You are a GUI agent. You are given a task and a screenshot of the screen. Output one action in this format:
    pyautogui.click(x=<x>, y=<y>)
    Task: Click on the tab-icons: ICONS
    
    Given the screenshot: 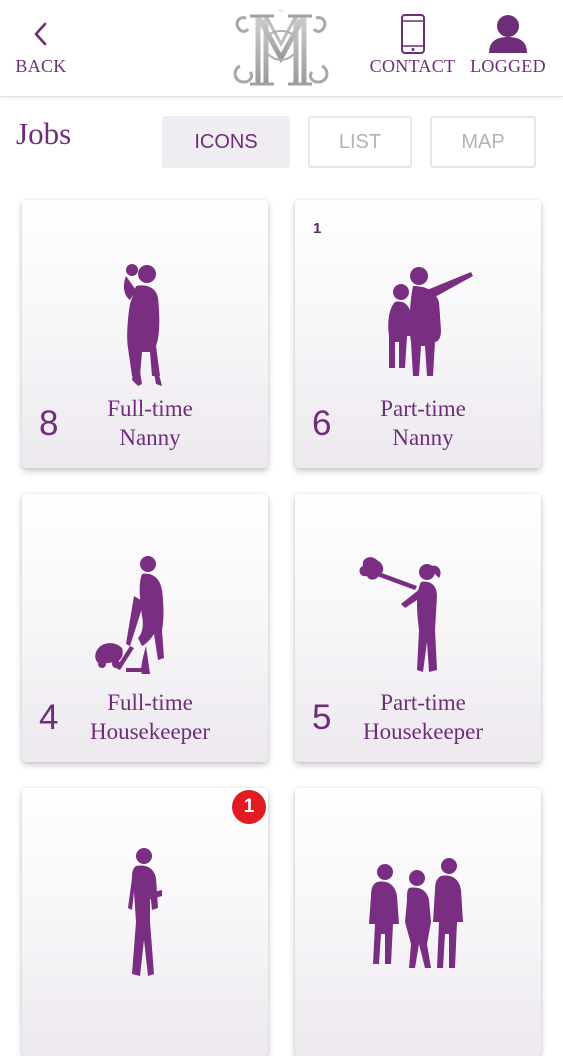 What is the action you would take?
    pyautogui.click(x=226, y=142)
    